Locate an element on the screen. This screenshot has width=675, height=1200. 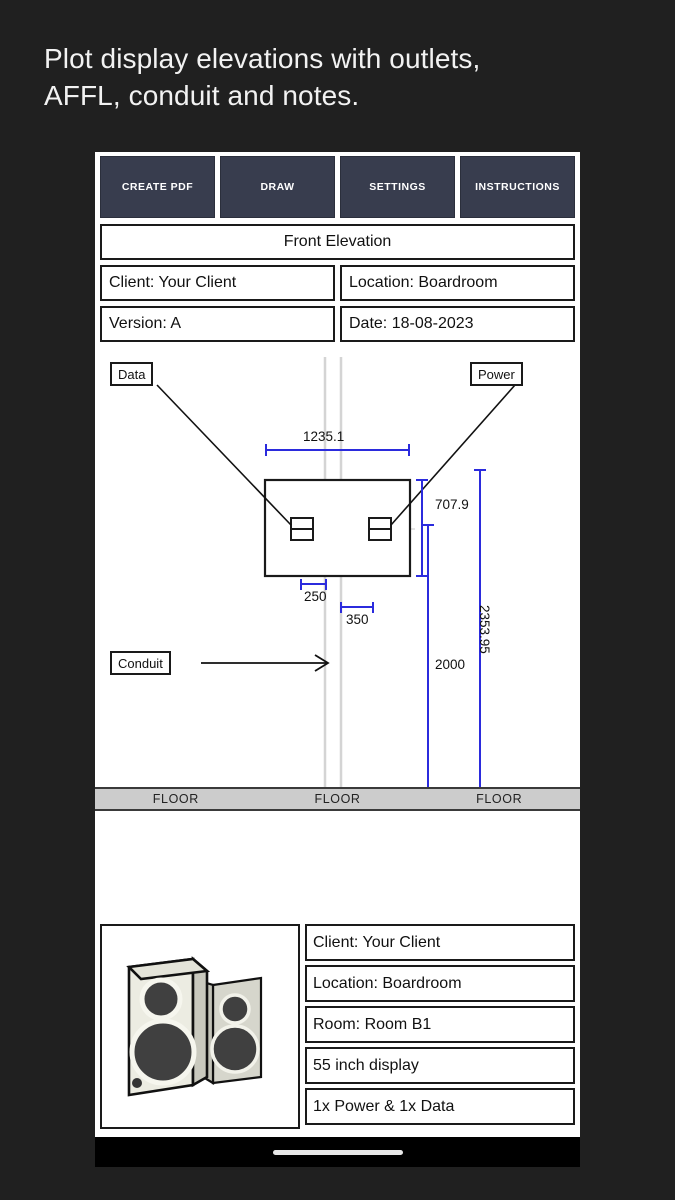
floor-label-center: FLOOR is located at coordinates (337, 799).